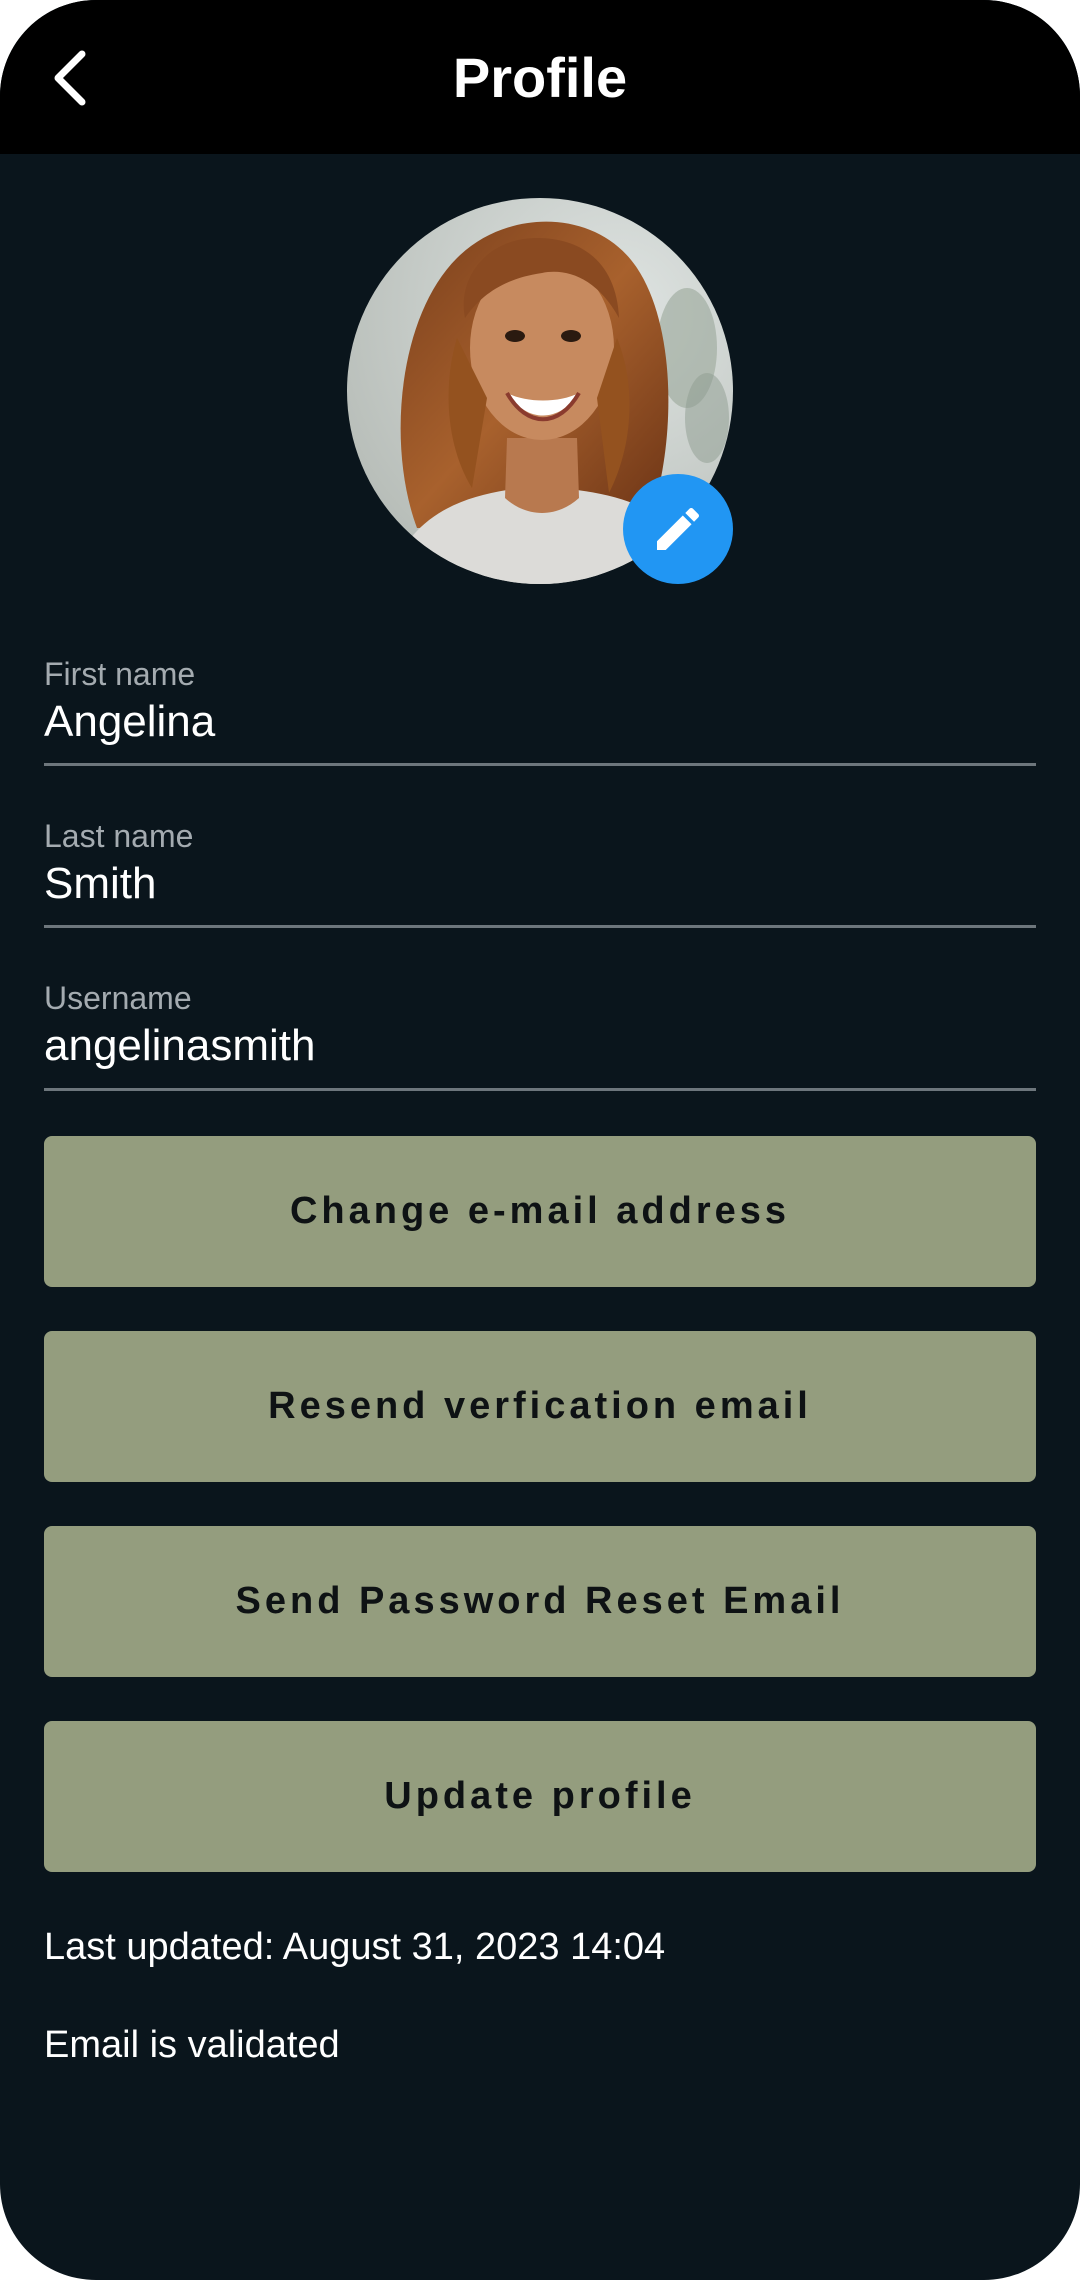 This screenshot has width=1080, height=2280. I want to click on change-email-button: Change e-mail address, so click(540, 1211).